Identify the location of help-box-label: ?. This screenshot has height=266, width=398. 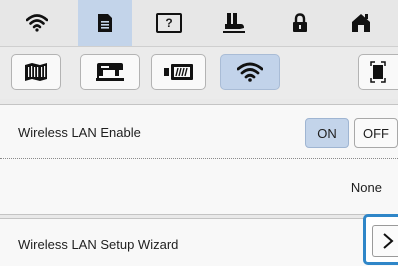
(169, 23).